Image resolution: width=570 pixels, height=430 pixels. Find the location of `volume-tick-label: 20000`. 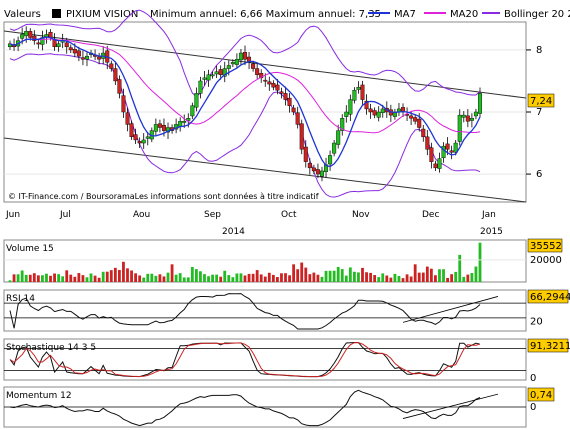

volume-tick-label: 20000 is located at coordinates (546, 260).